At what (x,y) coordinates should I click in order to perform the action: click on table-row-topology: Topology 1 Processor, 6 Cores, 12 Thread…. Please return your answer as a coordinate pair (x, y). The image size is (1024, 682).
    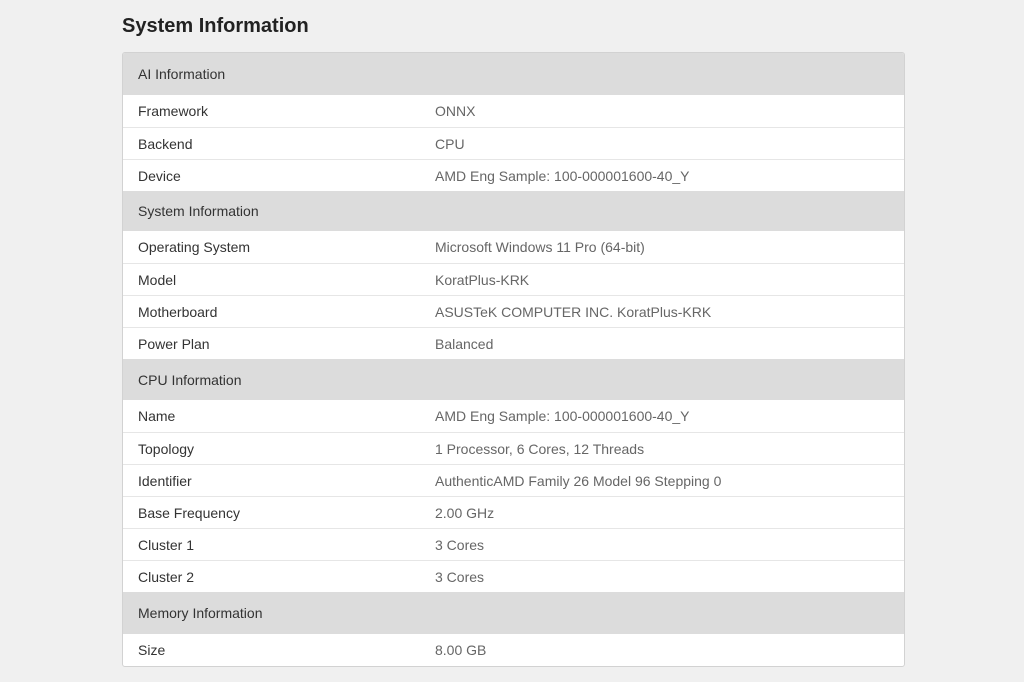
    Looking at the image, I should click on (513, 448).